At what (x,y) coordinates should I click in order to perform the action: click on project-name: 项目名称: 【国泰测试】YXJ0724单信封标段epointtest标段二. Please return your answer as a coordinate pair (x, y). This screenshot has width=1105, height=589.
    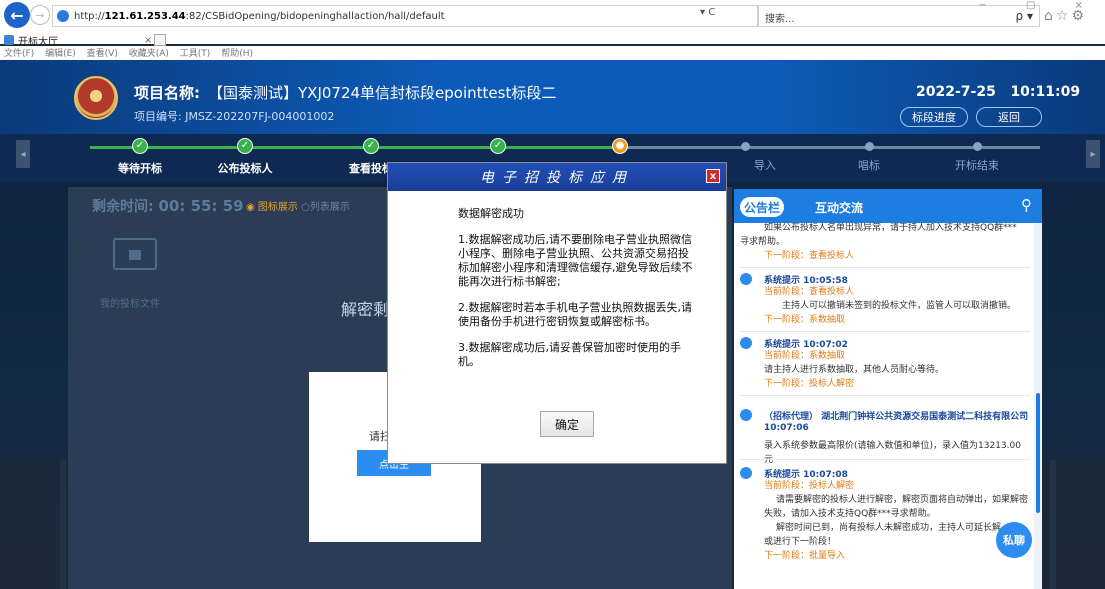
    Looking at the image, I should click on (345, 92).